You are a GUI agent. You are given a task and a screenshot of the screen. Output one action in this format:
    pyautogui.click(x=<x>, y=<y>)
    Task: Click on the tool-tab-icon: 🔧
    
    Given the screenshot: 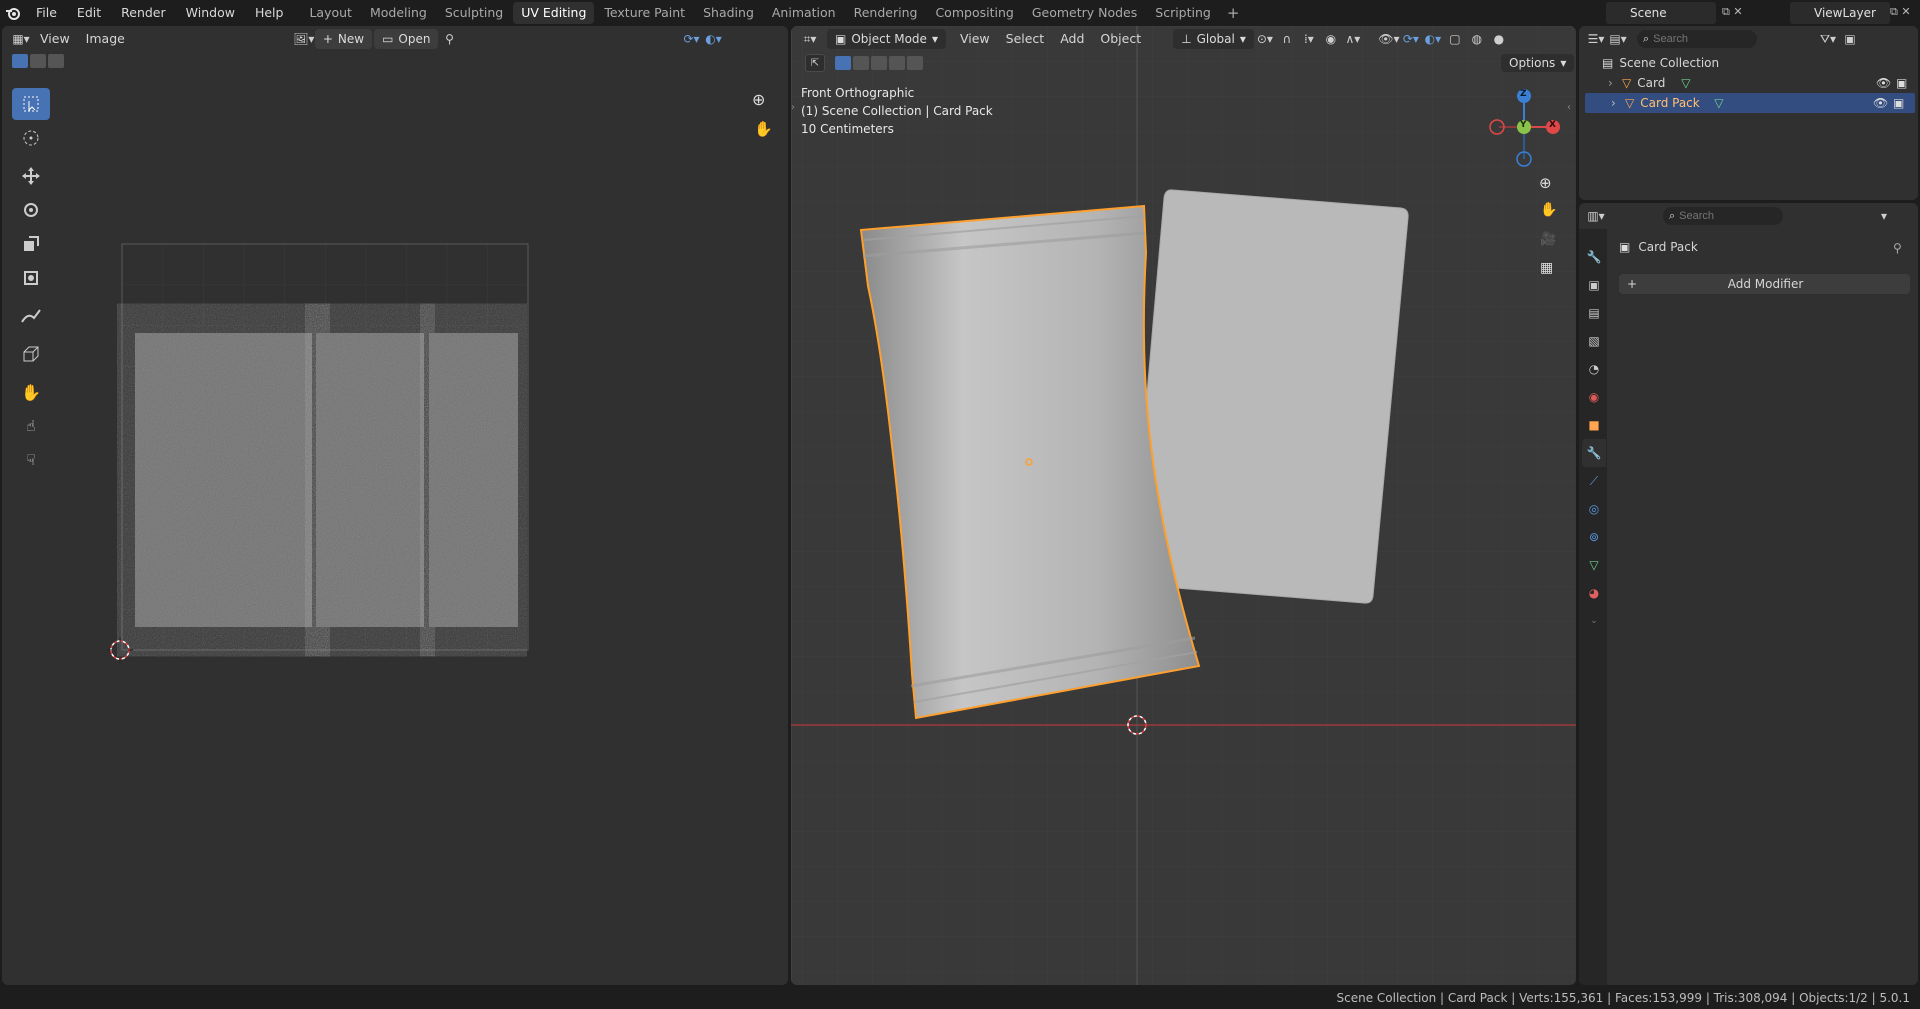 What is the action you would take?
    pyautogui.click(x=1594, y=257)
    